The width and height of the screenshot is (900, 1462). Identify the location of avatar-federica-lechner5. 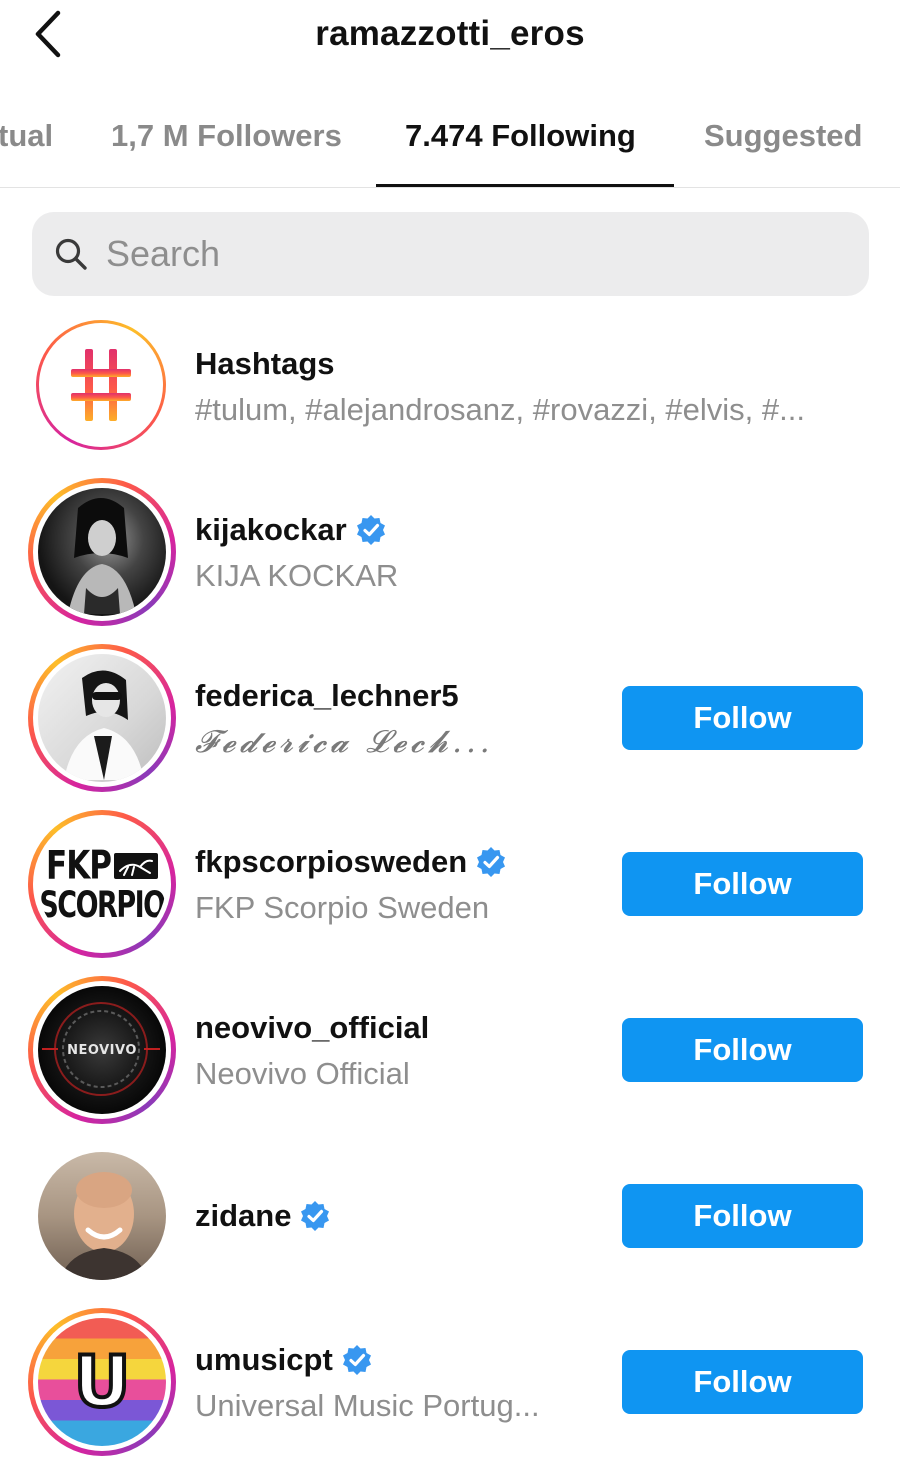
(102, 718).